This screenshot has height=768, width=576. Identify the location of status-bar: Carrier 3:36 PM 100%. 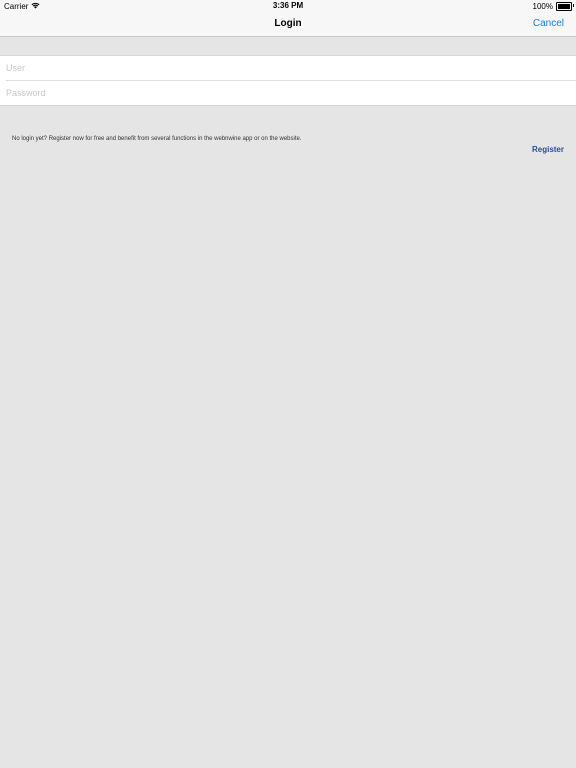
(288, 6).